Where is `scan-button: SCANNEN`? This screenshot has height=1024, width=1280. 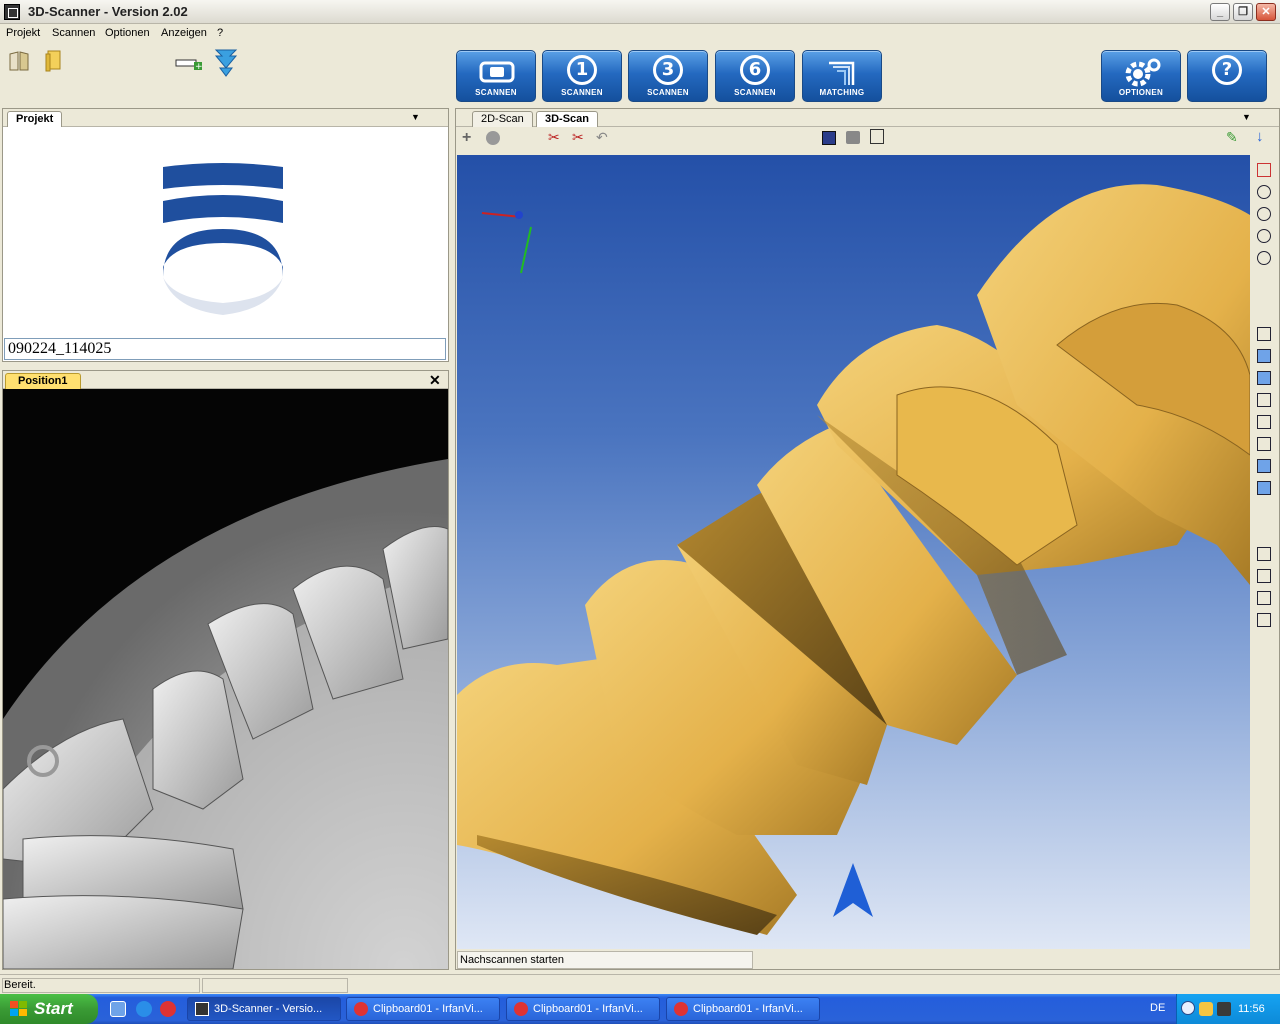 scan-button: SCANNEN is located at coordinates (496, 76).